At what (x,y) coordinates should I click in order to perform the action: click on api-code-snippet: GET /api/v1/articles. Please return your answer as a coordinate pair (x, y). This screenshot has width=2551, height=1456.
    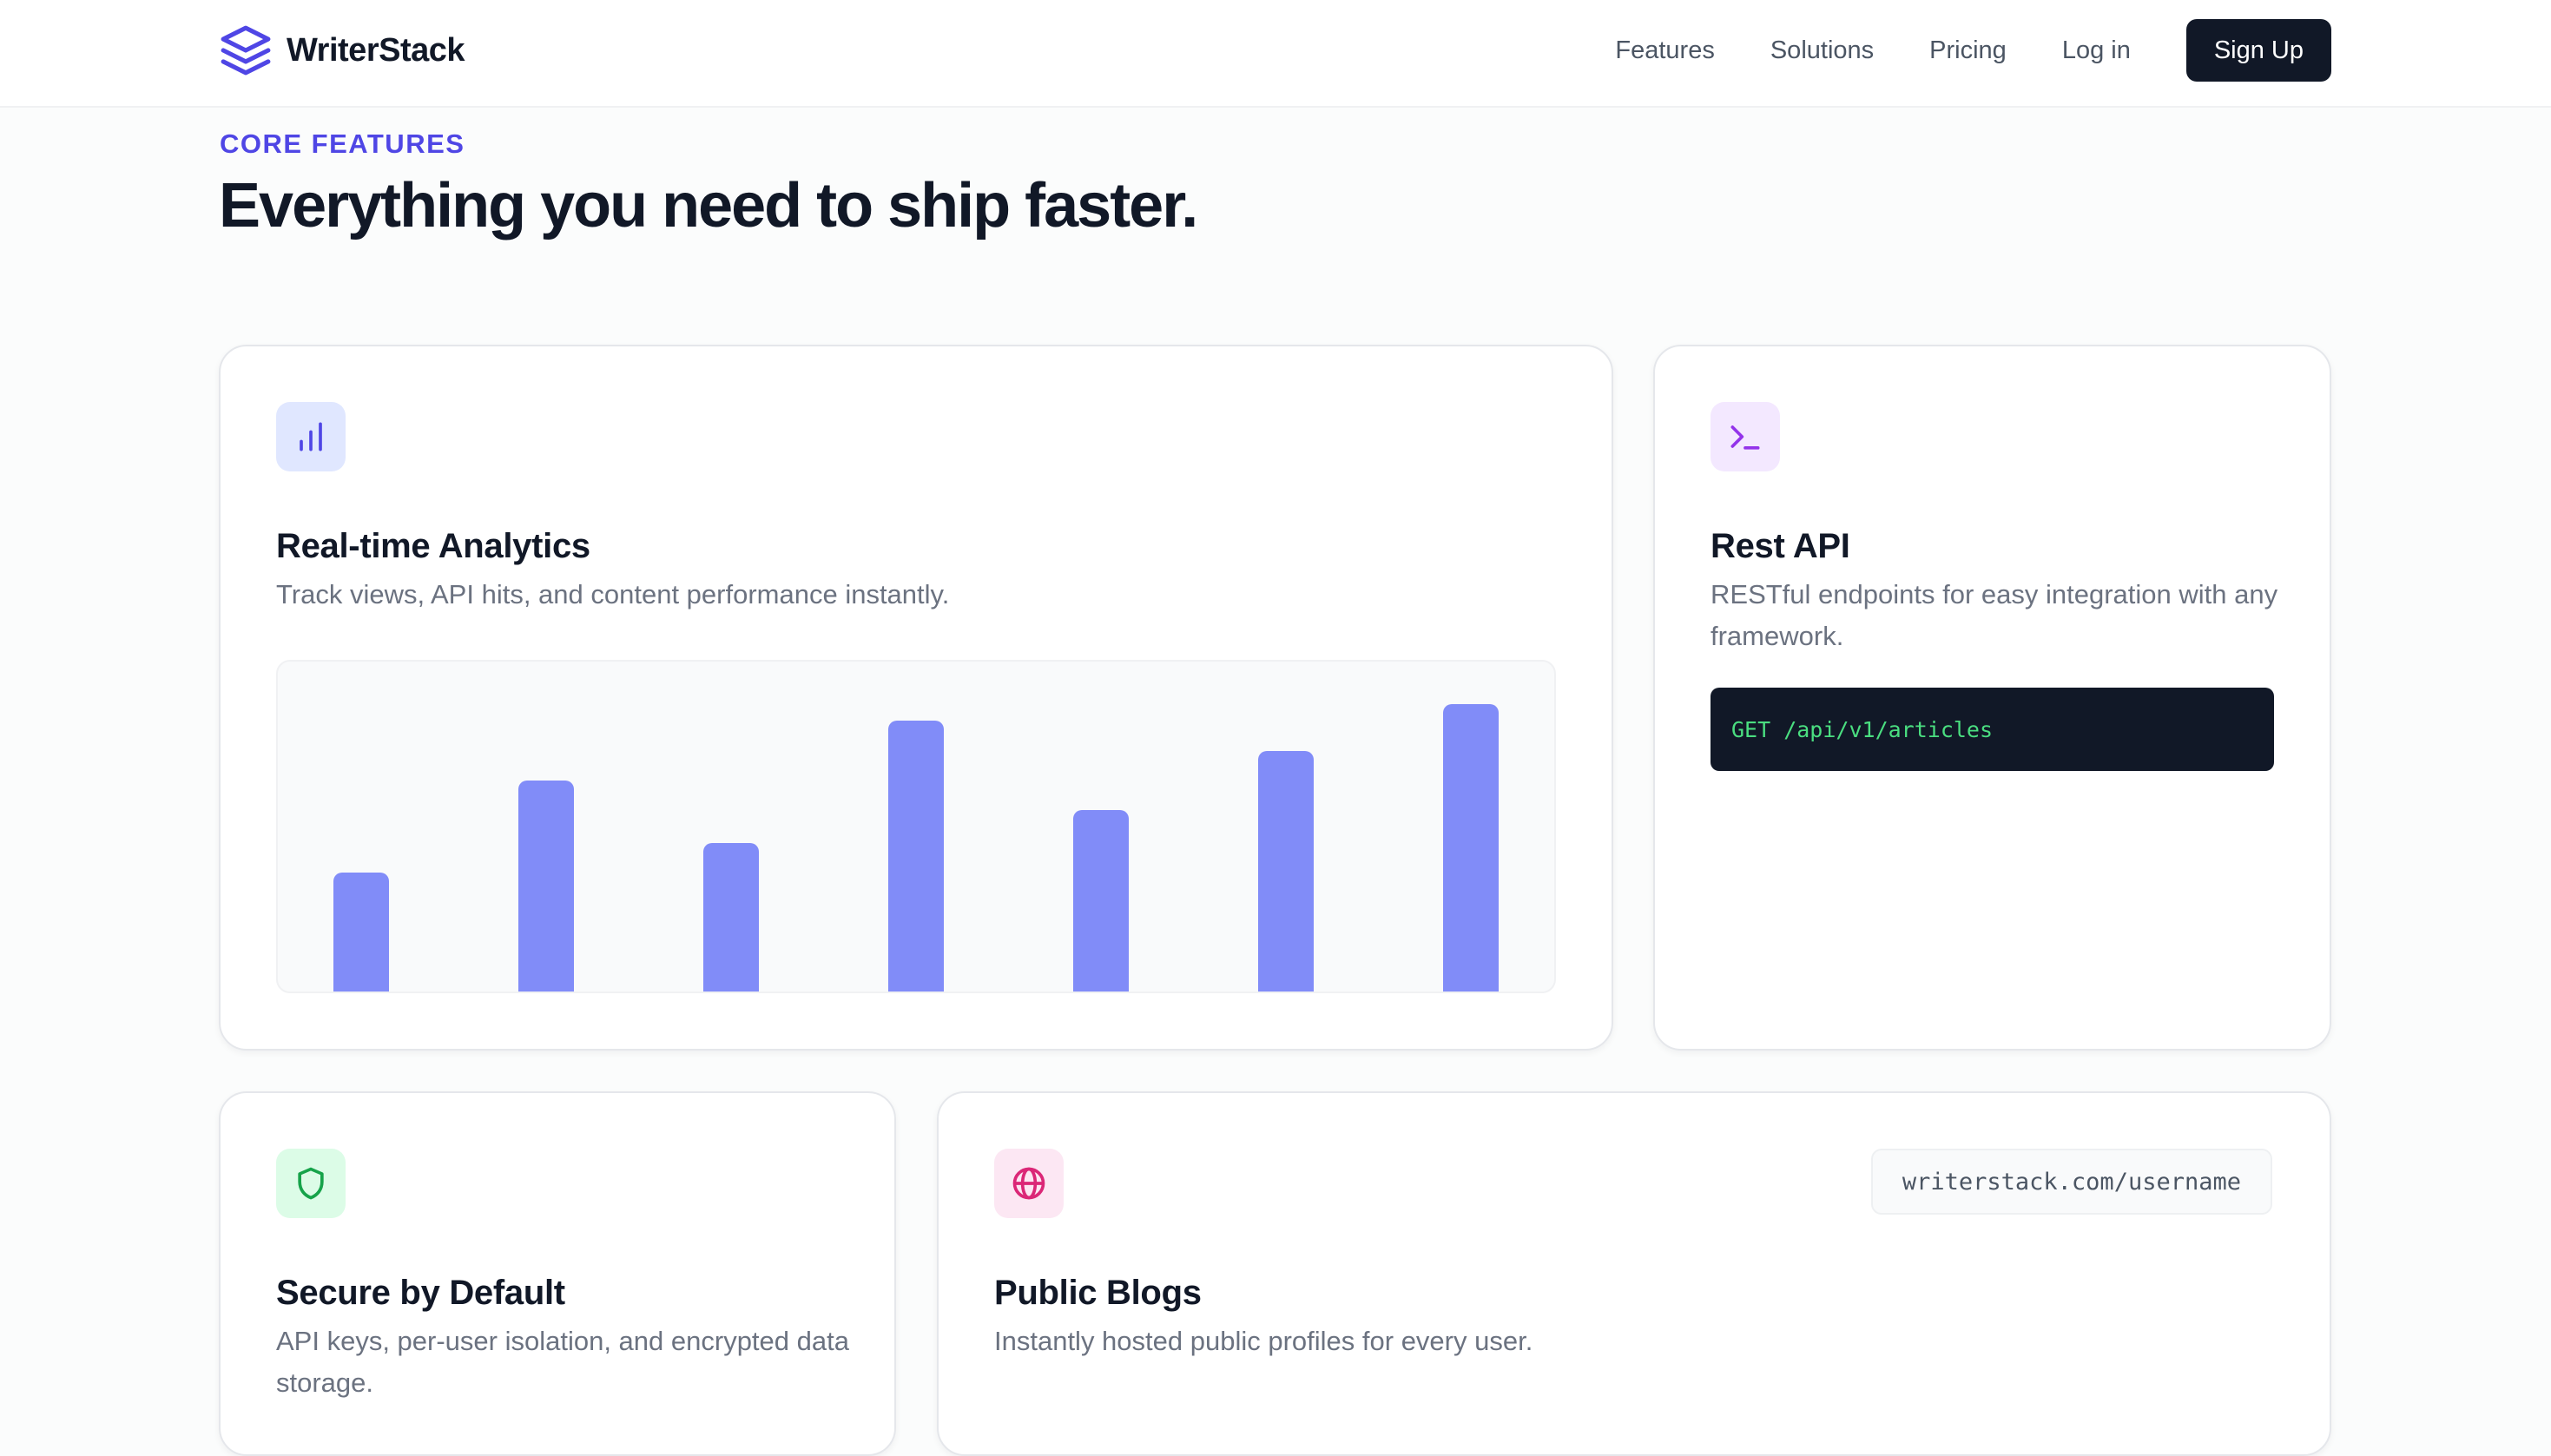
    Looking at the image, I should click on (1993, 729).